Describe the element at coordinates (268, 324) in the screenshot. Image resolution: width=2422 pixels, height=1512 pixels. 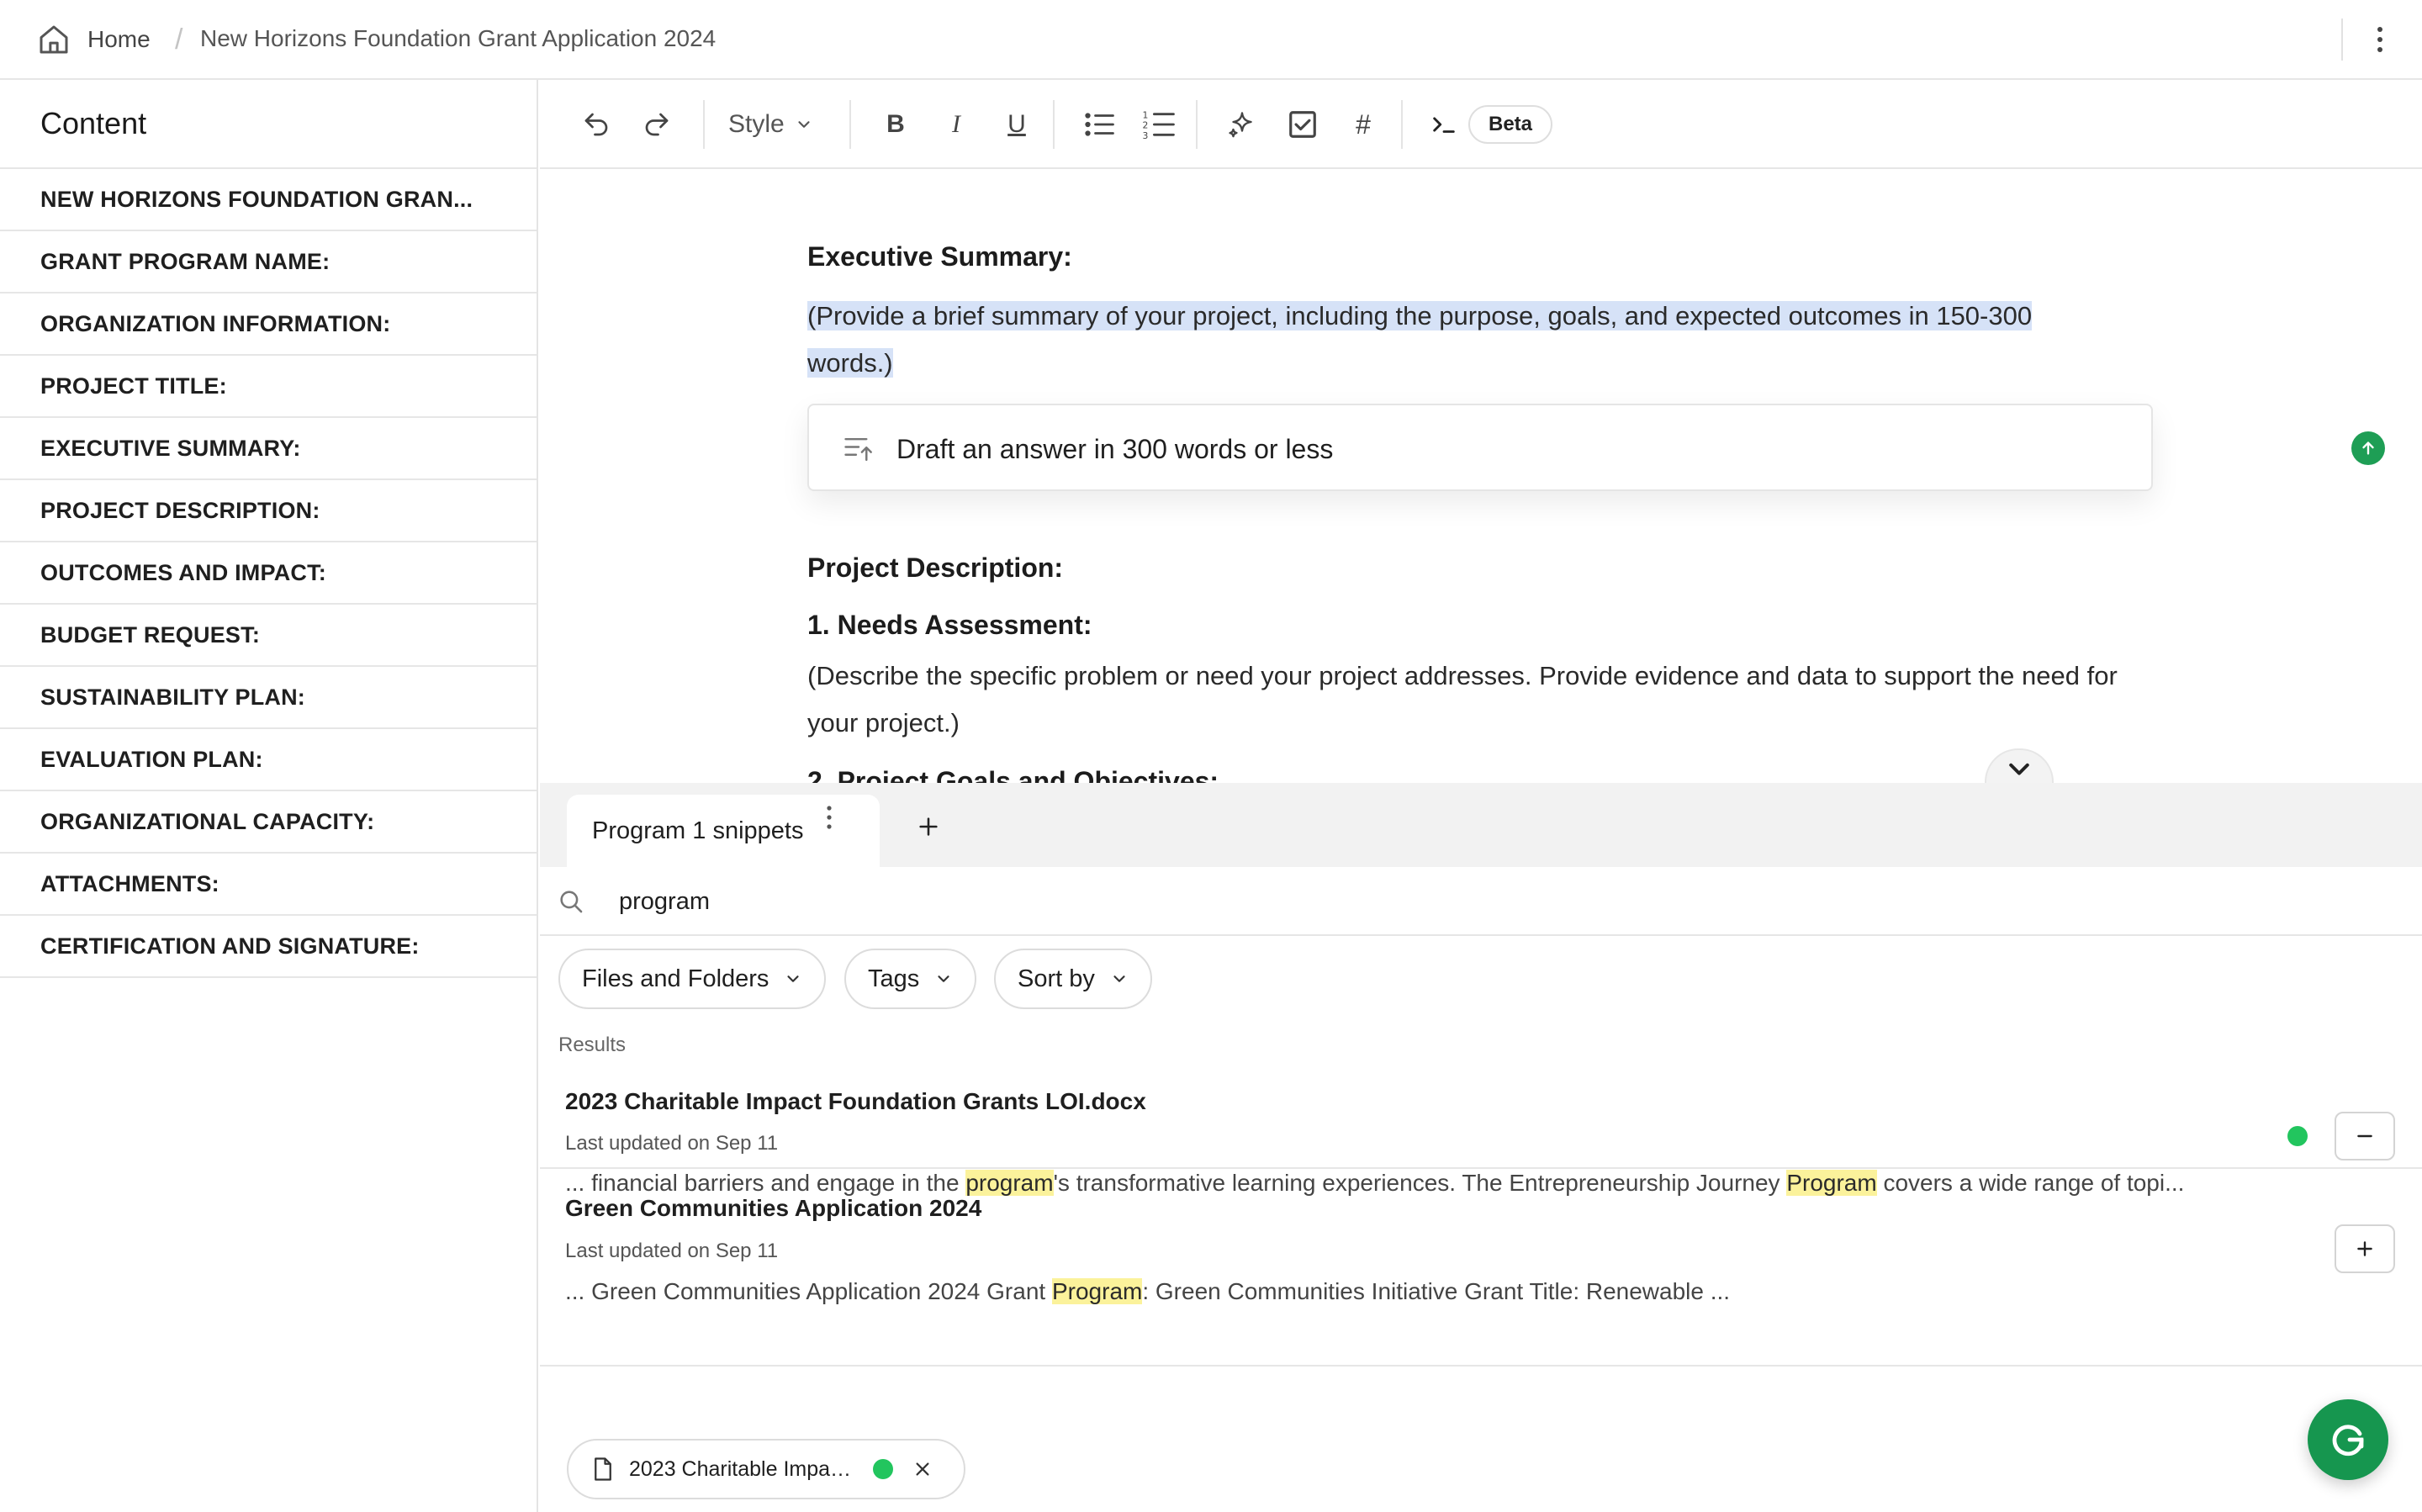
I see `toc-item-organization-information: ORGANIZATION INFORMATION:` at that location.